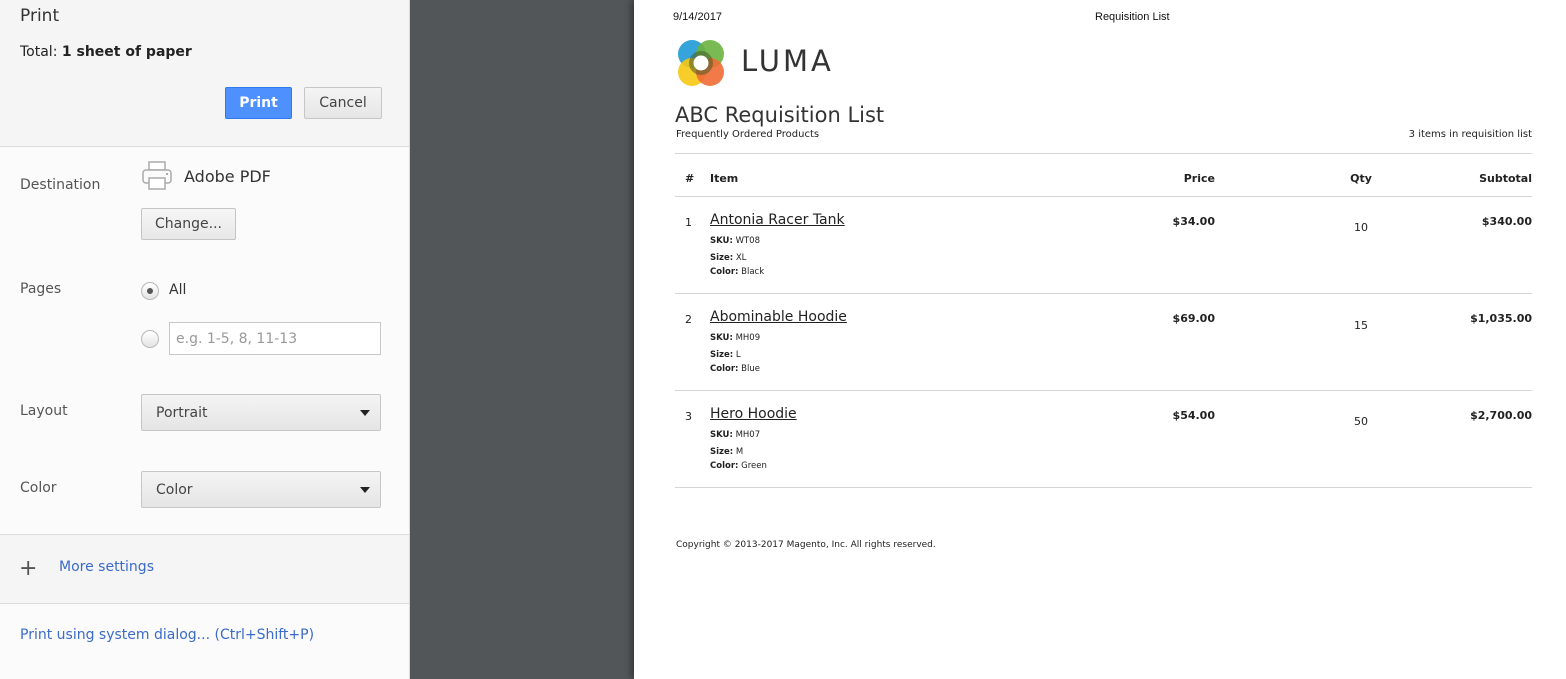 This screenshot has width=1566, height=679. I want to click on product-size: Size: XL, so click(728, 258).